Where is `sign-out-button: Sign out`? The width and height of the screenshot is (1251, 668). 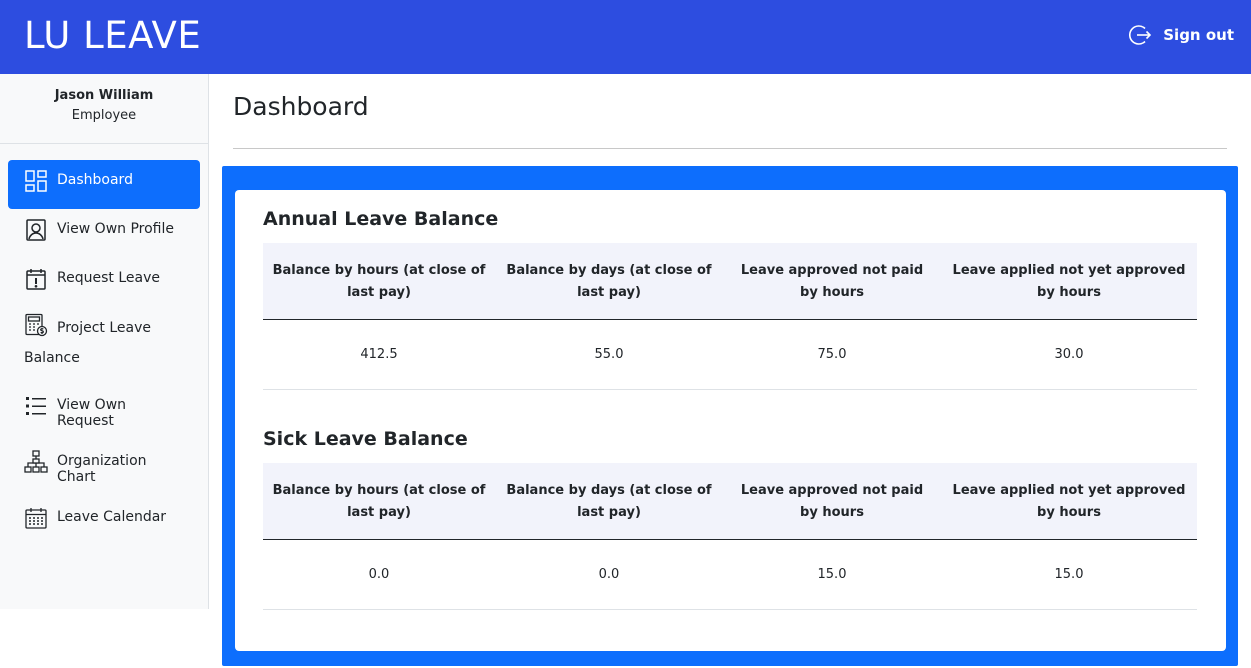 sign-out-button: Sign out is located at coordinates (1181, 35).